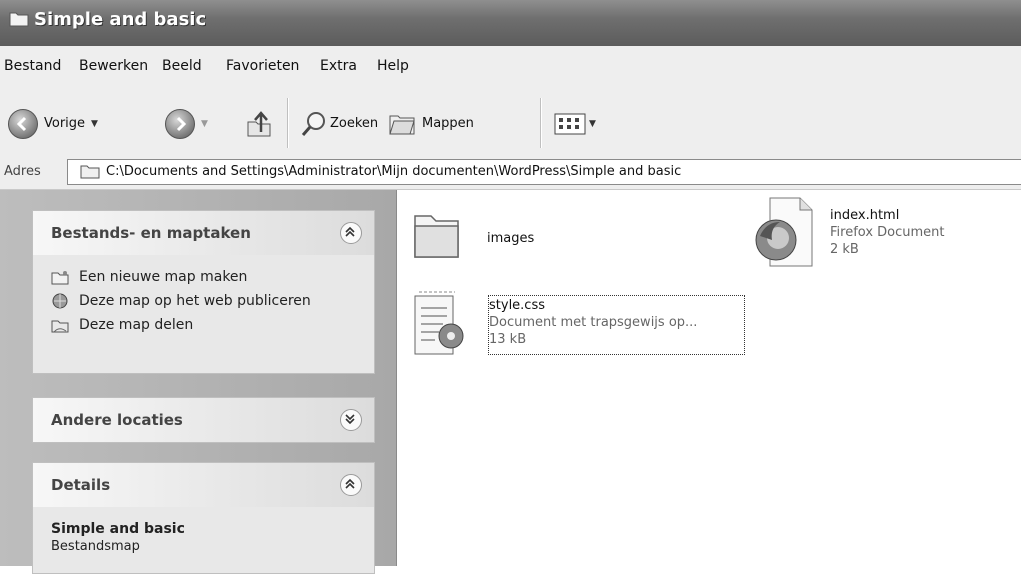  I want to click on address-label: Adres, so click(22, 171).